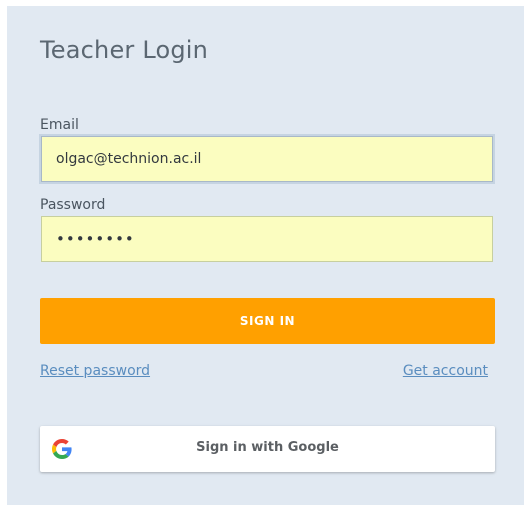 The image size is (524, 505). What do you see at coordinates (267, 321) in the screenshot?
I see `sign-in-button: SIGN IN` at bounding box center [267, 321].